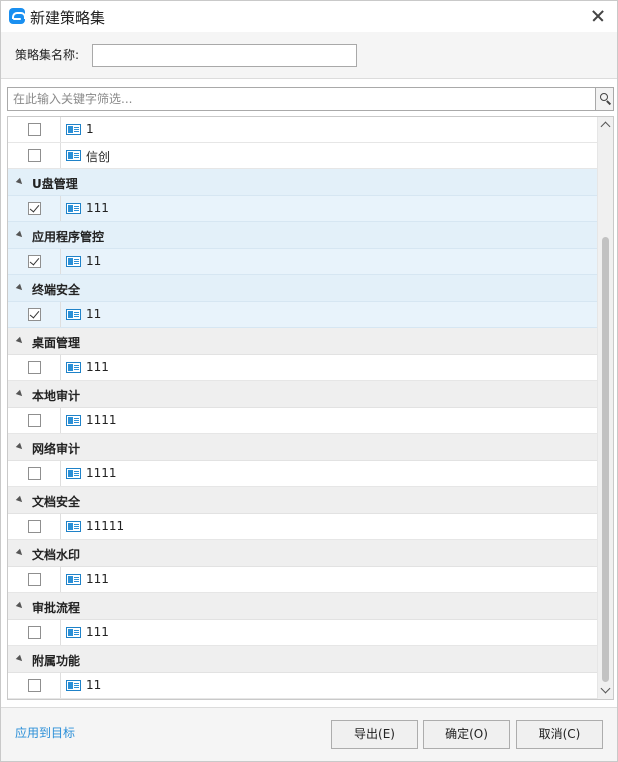 The height and width of the screenshot is (762, 618). I want to click on close-icon, so click(598, 16).